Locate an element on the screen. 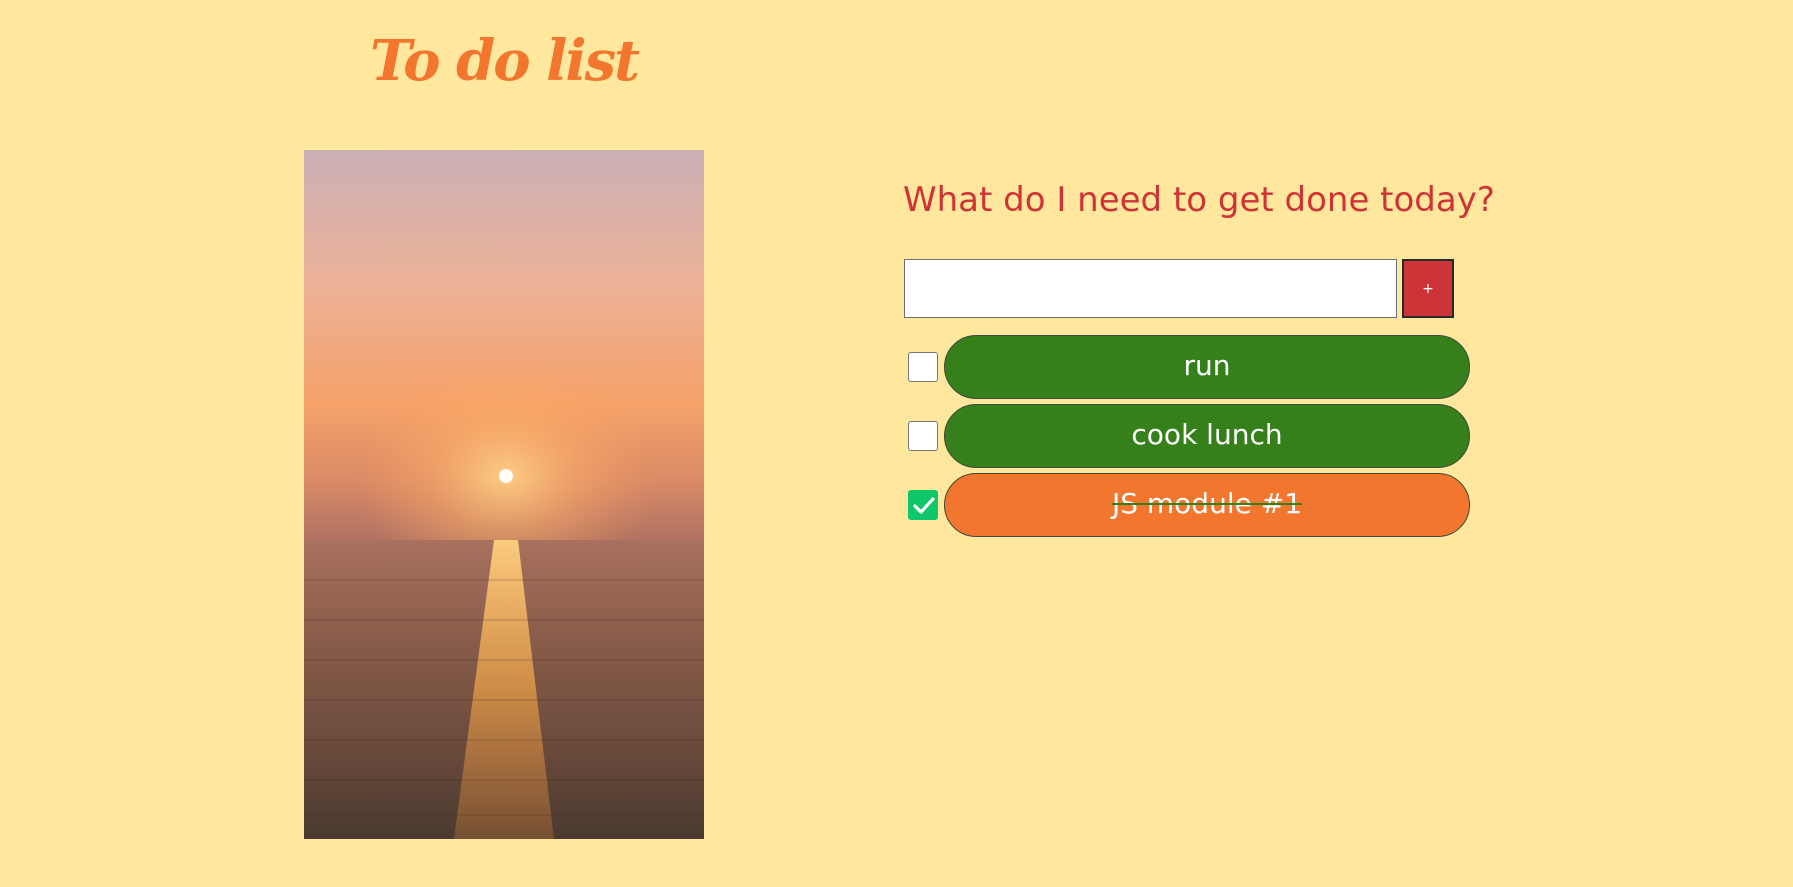 The image size is (1793, 887). todo-task-label: JS module #1 is located at coordinates (1207, 503).